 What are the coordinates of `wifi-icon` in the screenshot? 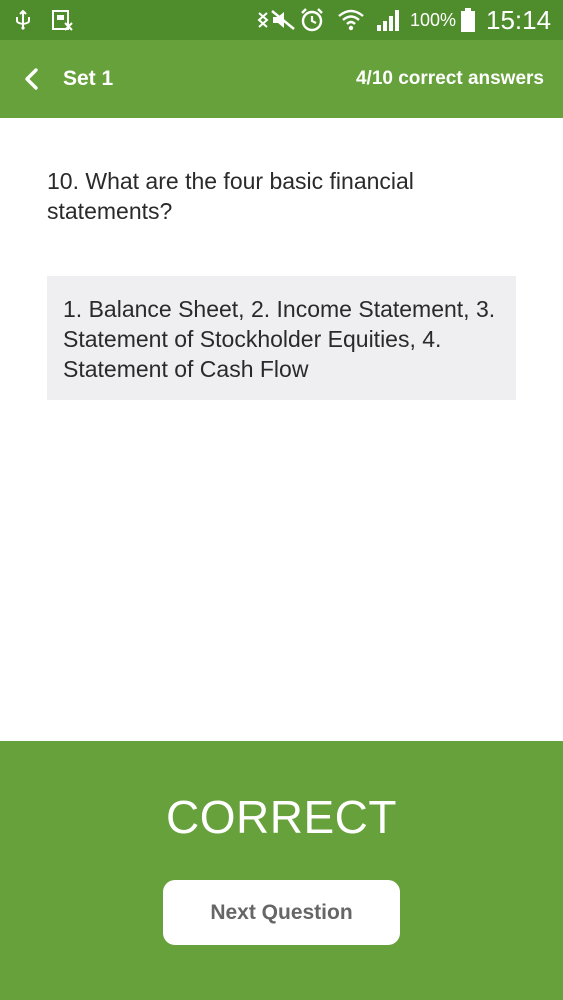 It's located at (351, 20).